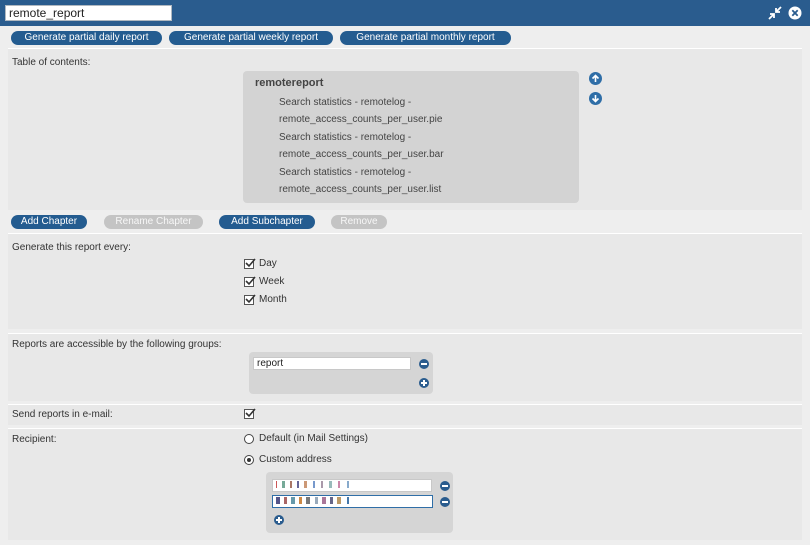 This screenshot has height=545, width=810. What do you see at coordinates (268, 263) in the screenshot?
I see `checkbox-label: Day` at bounding box center [268, 263].